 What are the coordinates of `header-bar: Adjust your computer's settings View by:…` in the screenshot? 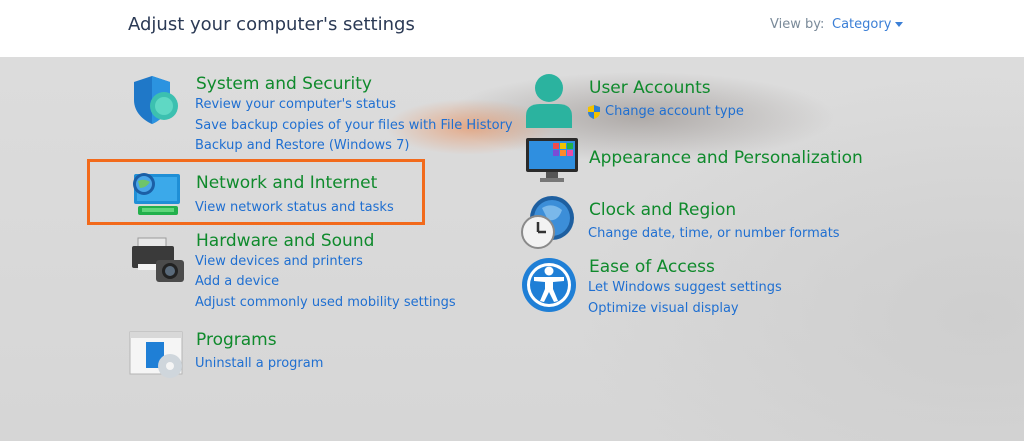 It's located at (512, 28).